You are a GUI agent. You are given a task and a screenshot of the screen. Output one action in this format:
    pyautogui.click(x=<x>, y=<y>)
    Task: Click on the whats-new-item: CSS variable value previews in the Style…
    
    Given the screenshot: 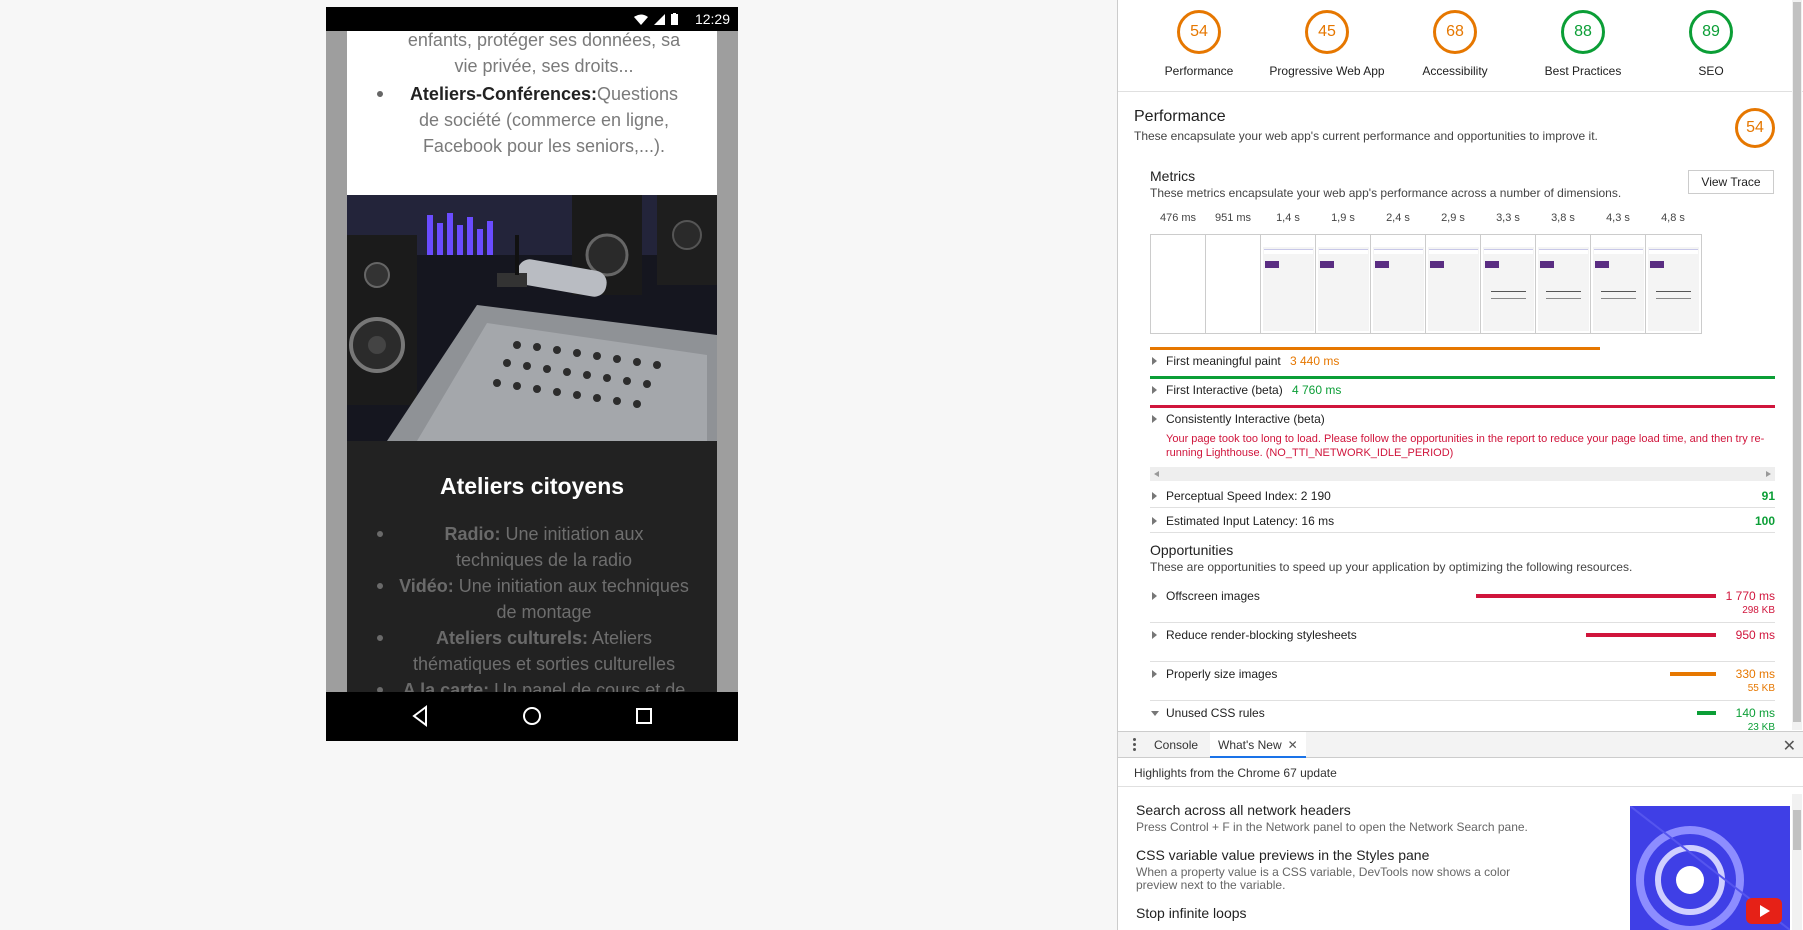 What is the action you would take?
    pyautogui.click(x=1336, y=869)
    